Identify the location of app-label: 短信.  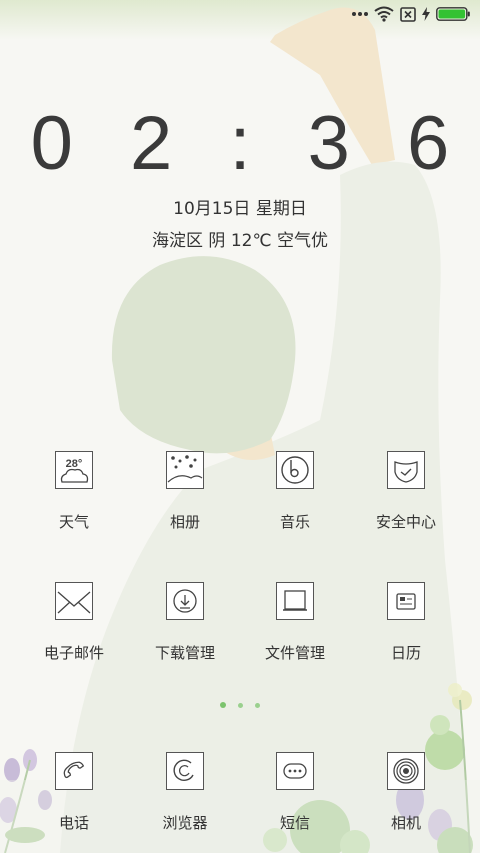
(294, 823).